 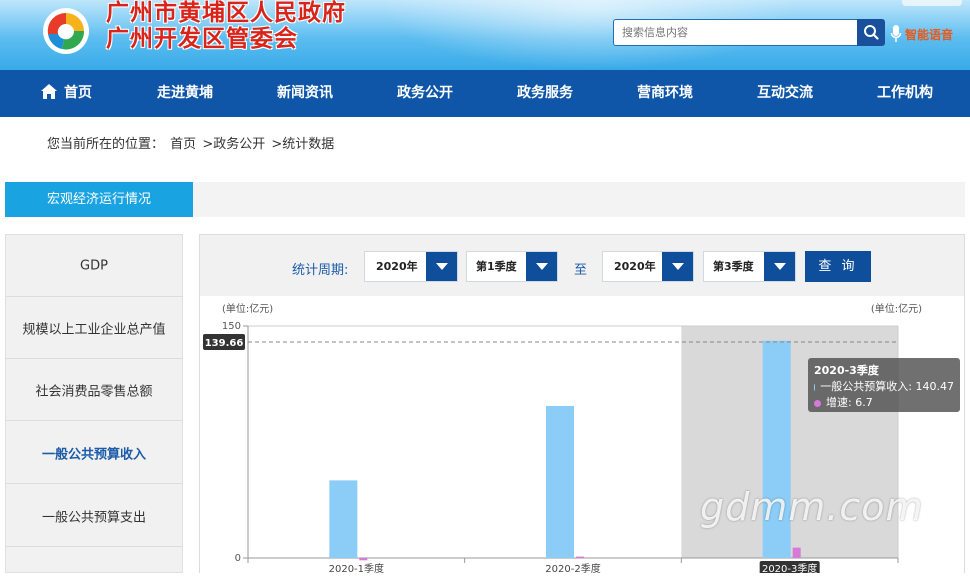 What do you see at coordinates (224, 343) in the screenshot?
I see `crosshair-value: 139.66` at bounding box center [224, 343].